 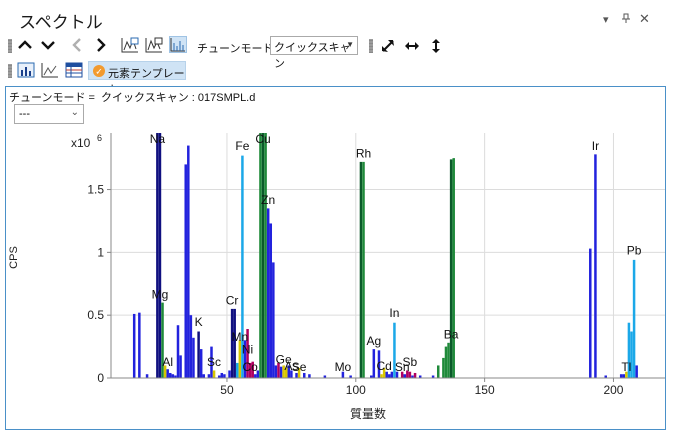 I want to click on y-multiplier-exponent: 6, so click(x=99, y=138).